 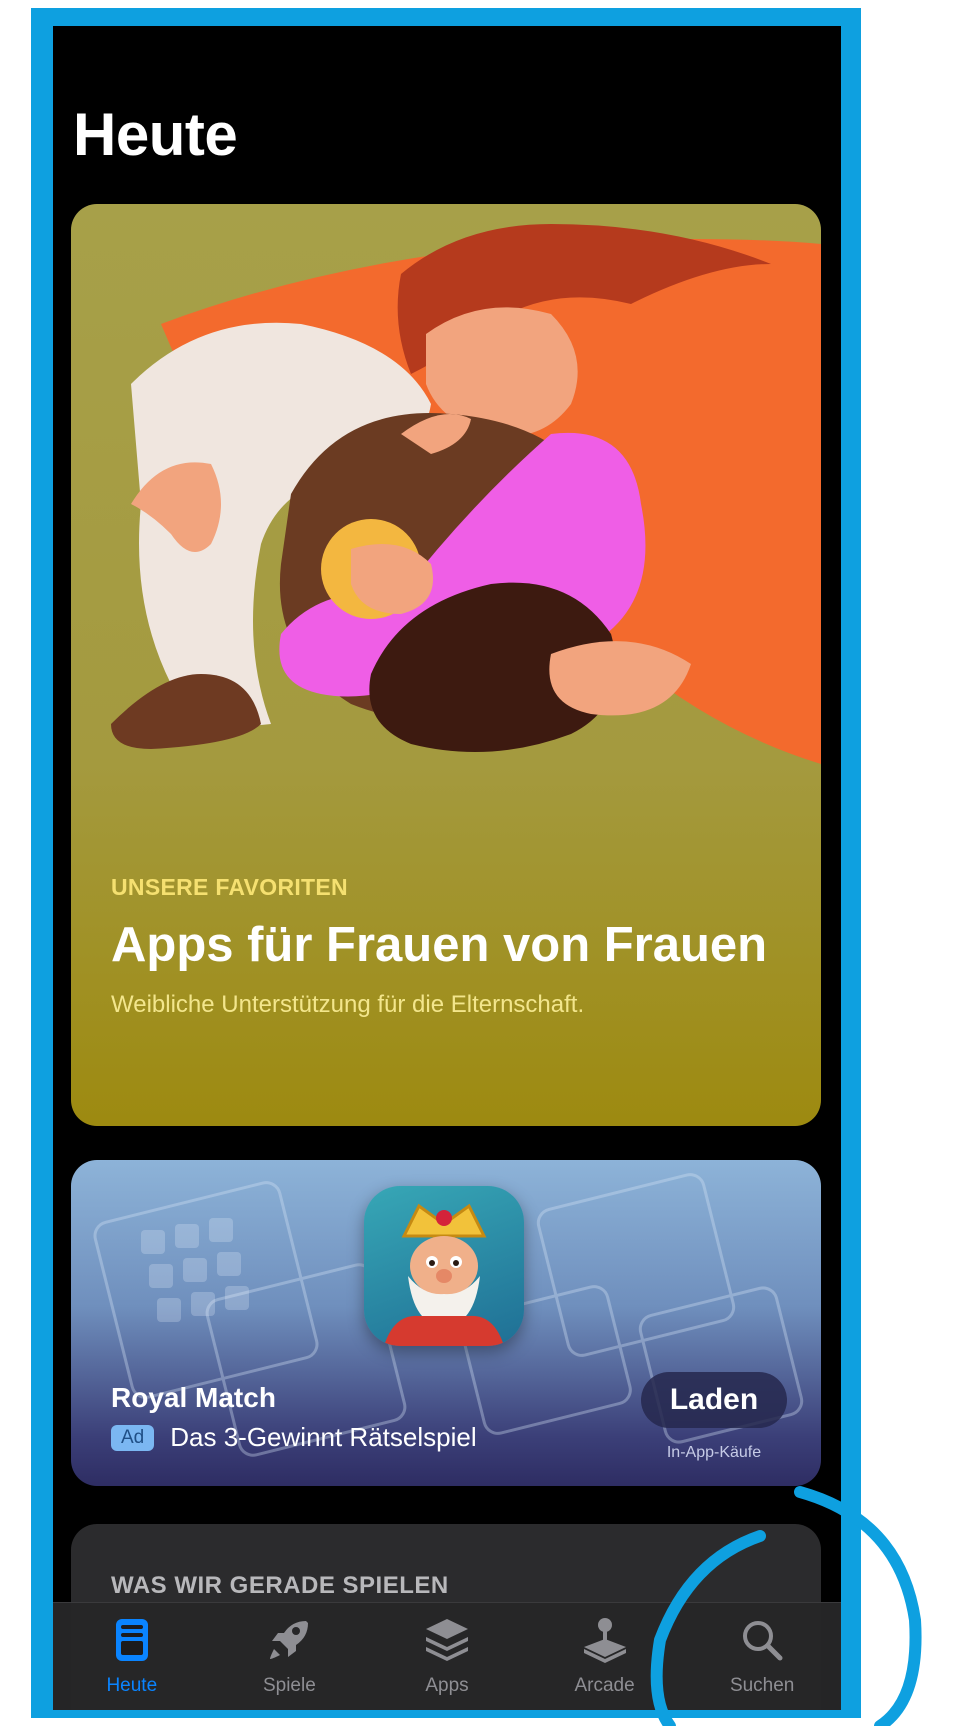 I want to click on what-we-play-label: WAS WIR GERADE SPIELEN, so click(x=280, y=1585).